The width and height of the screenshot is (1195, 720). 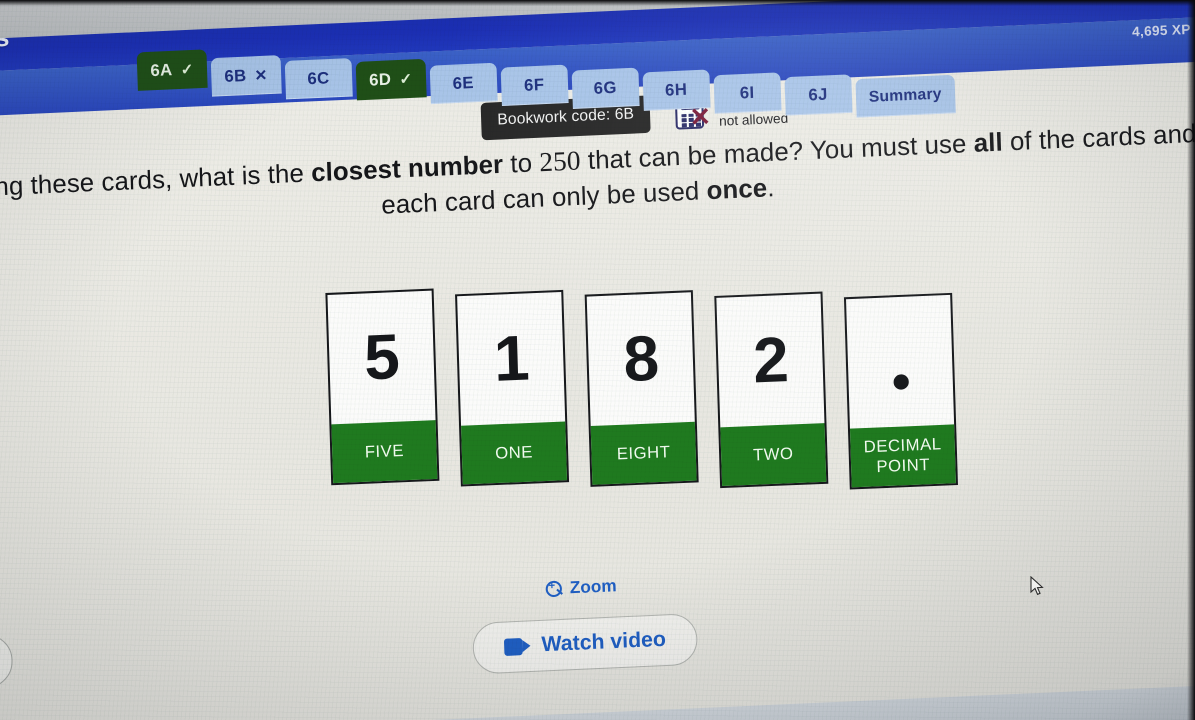 I want to click on card-decimal-point: . DECIMAL POINT, so click(x=900, y=391).